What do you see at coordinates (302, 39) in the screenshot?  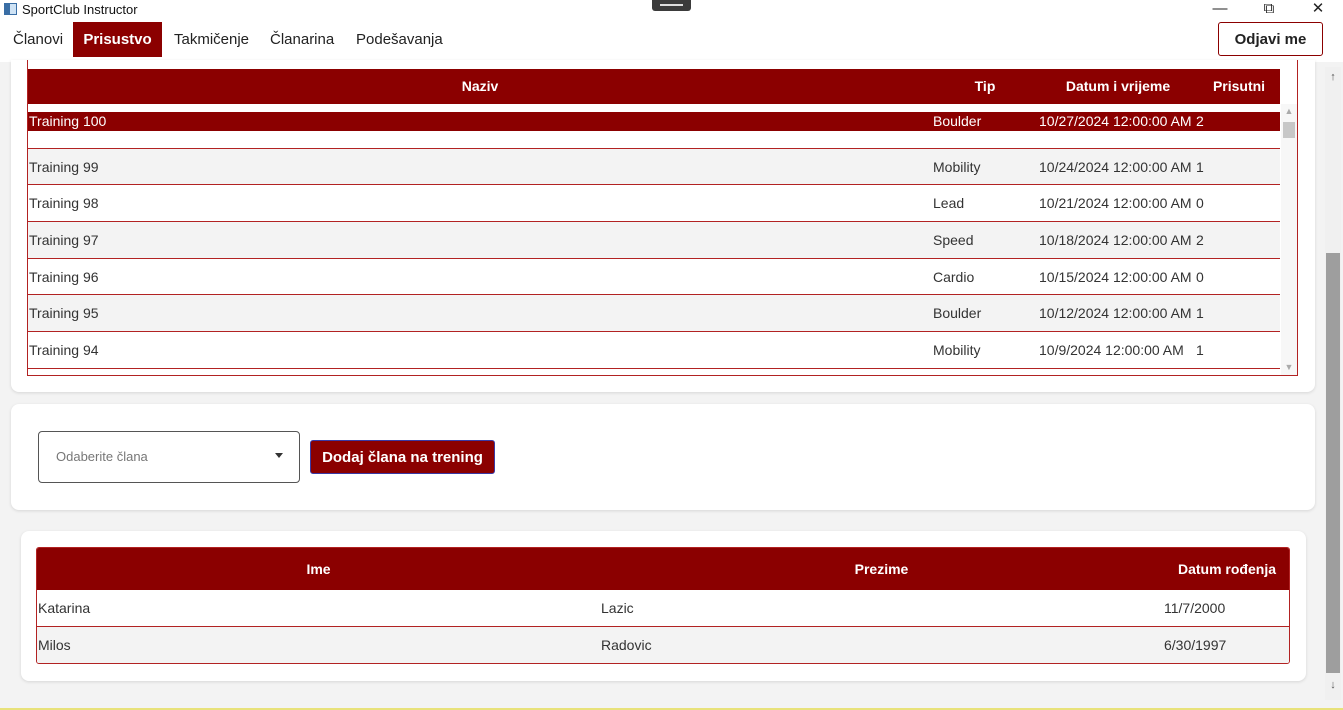 I see `nav-item-clanarina: Članarina` at bounding box center [302, 39].